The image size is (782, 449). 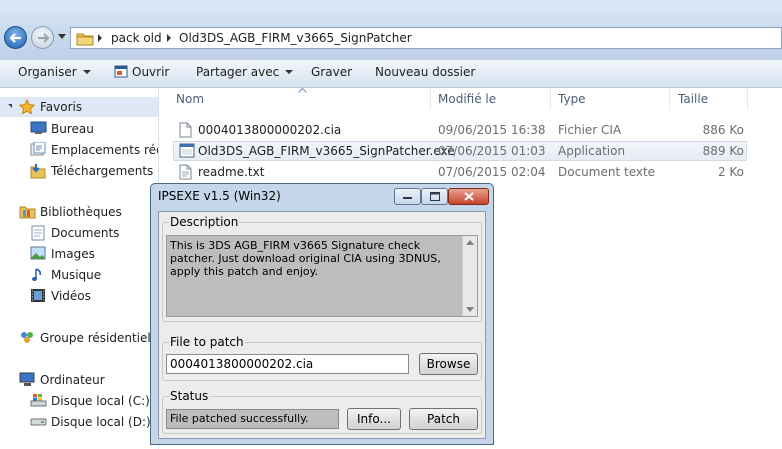 I want to click on arrow-right-icon, so click(x=44, y=38).